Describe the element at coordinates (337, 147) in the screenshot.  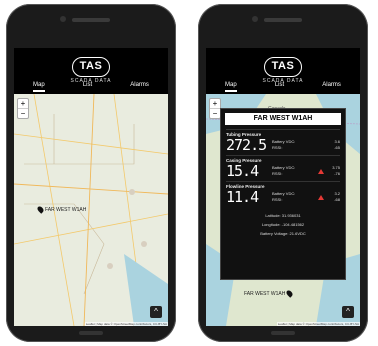
I see `rssi-value: -65` at that location.